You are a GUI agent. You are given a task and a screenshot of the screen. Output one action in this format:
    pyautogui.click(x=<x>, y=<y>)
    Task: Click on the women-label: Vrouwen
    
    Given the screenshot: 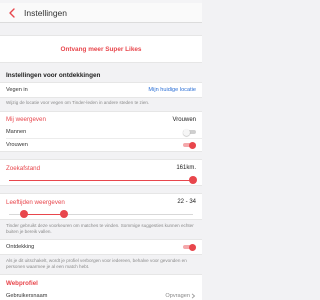 What is the action you would take?
    pyautogui.click(x=17, y=145)
    